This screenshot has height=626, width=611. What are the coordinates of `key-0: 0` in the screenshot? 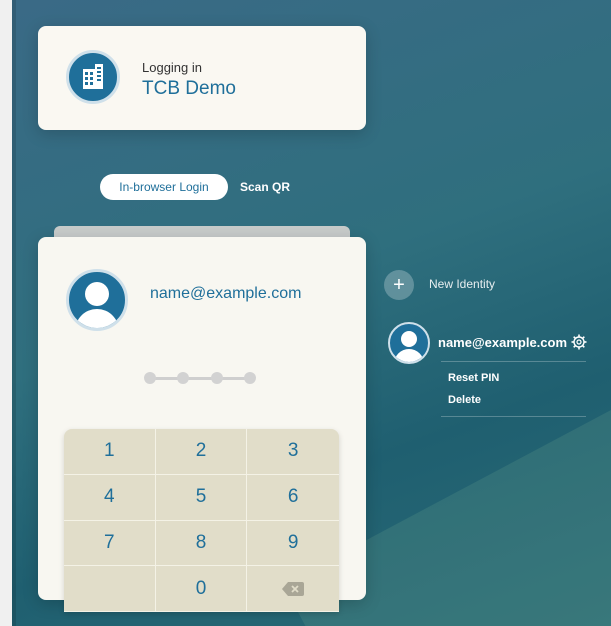 It's located at (201, 589).